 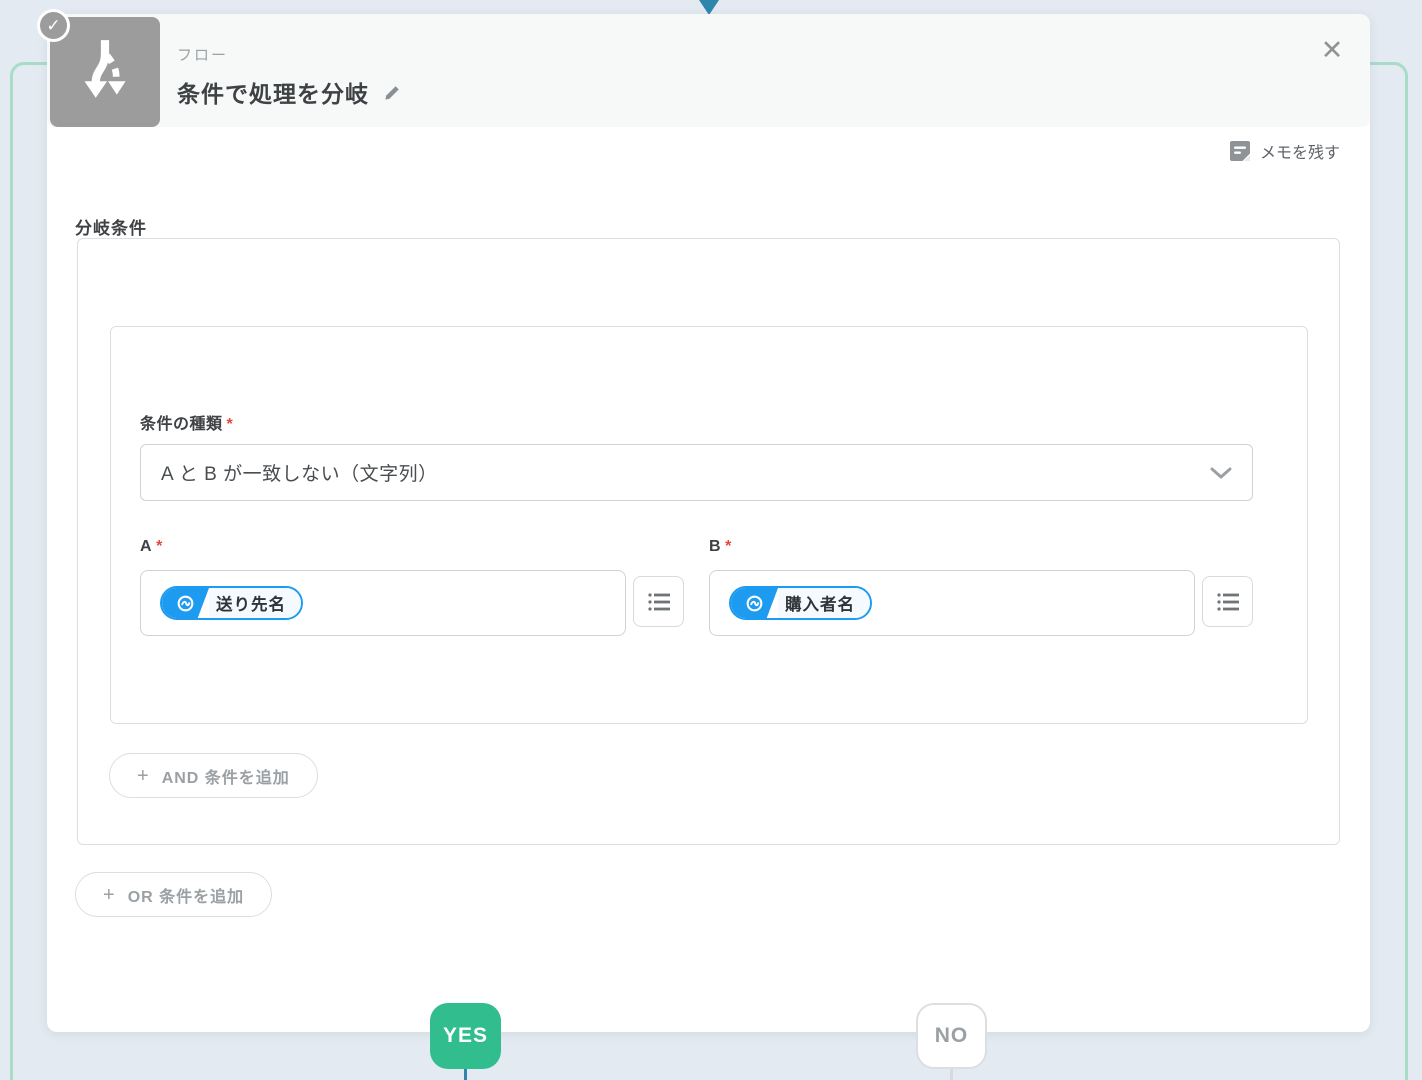 What do you see at coordinates (146, 546) in the screenshot?
I see `operand-a-label-text: A` at bounding box center [146, 546].